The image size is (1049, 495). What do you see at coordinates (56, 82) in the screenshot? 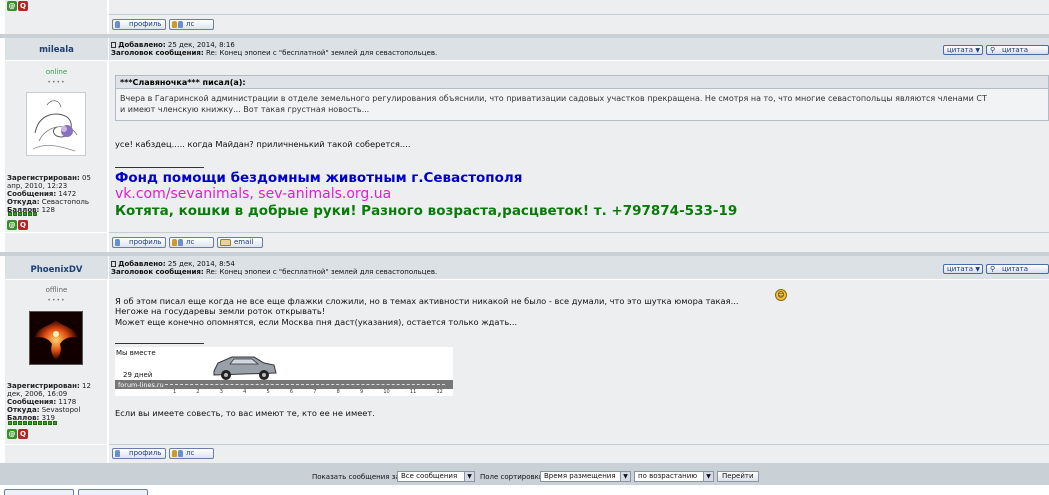
I see `post1-rank-stars: ••••` at bounding box center [56, 82].